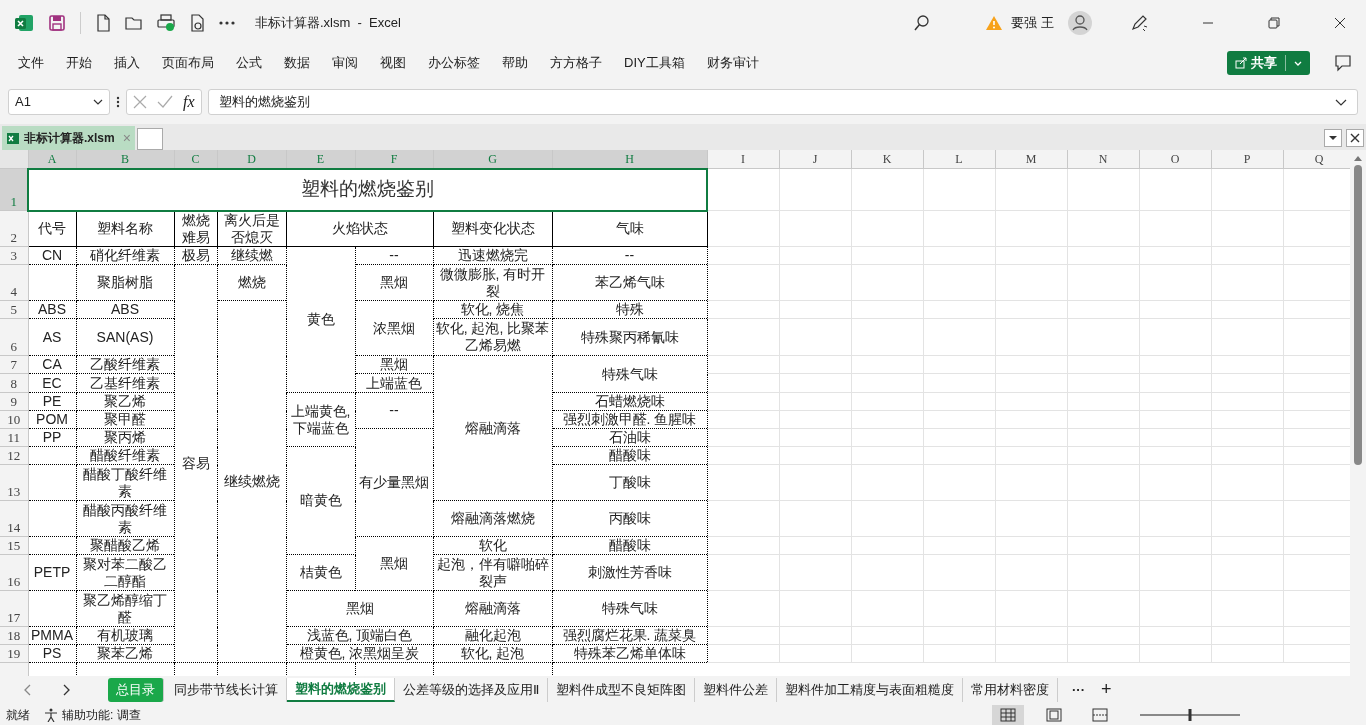 The width and height of the screenshot is (1366, 725). What do you see at coordinates (14, 337) in the screenshot?
I see `row-header: 6` at bounding box center [14, 337].